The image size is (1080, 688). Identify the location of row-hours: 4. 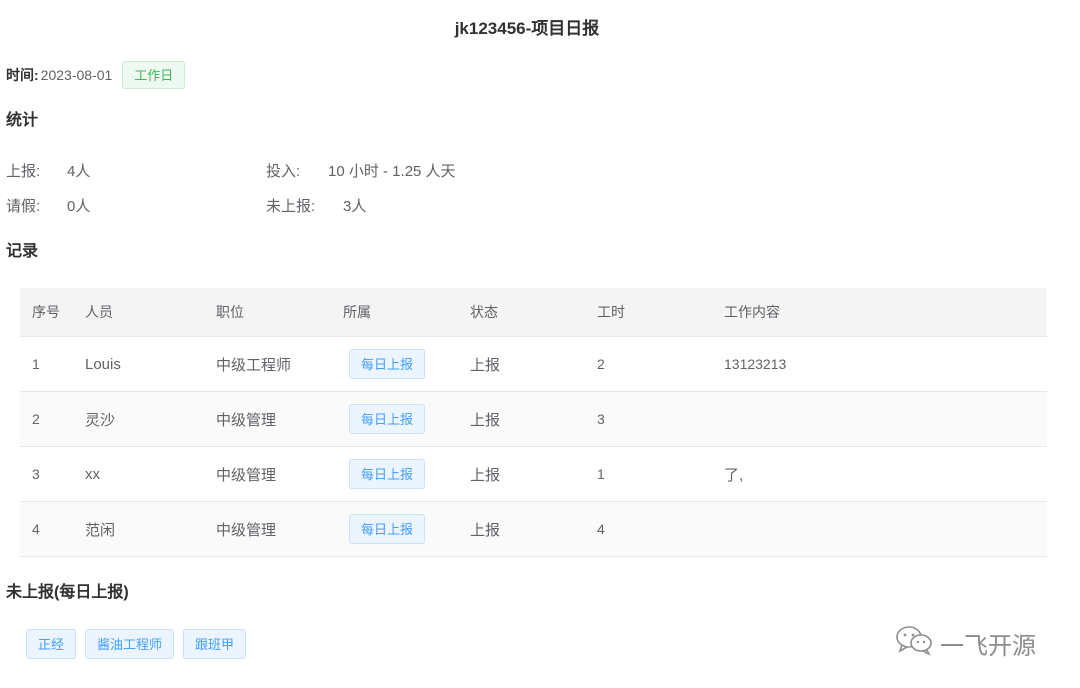
(601, 529).